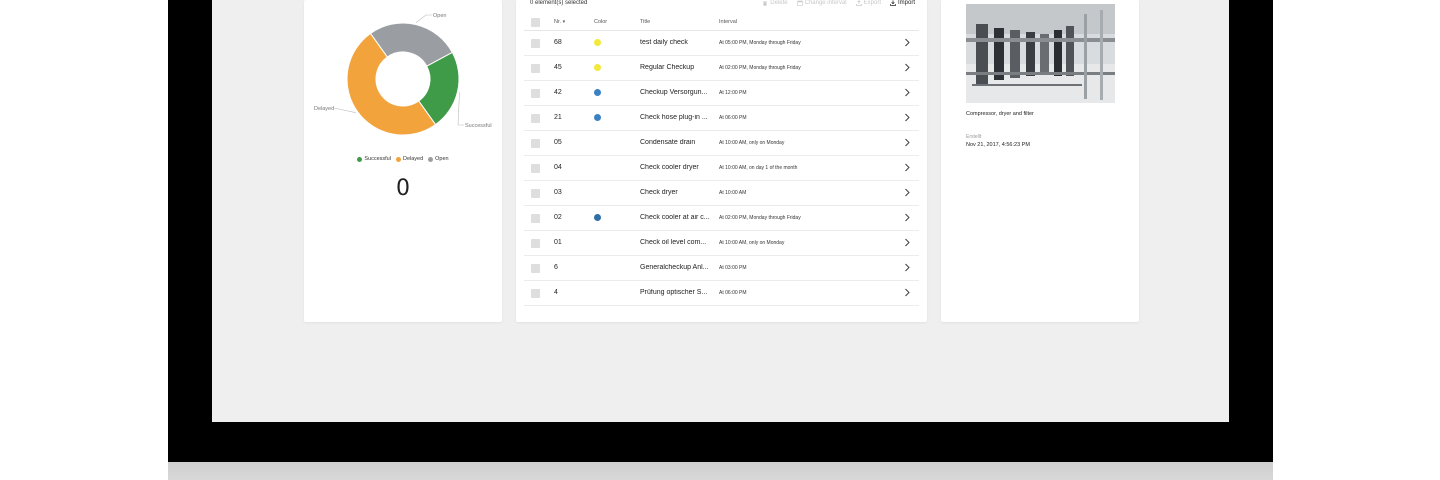 The image size is (1440, 480). Describe the element at coordinates (872, 3) in the screenshot. I see `action-label: Export` at that location.